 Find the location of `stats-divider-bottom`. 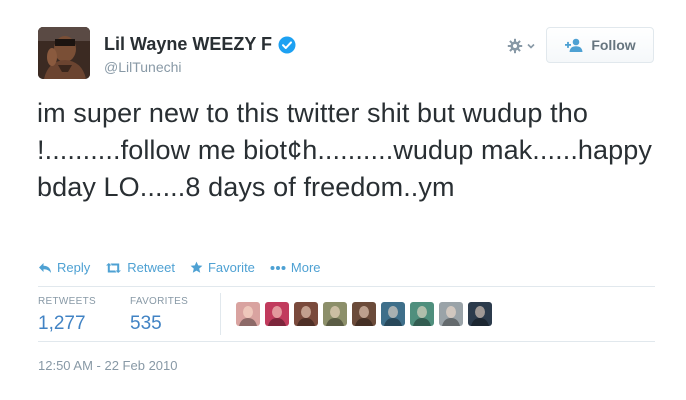

stats-divider-bottom is located at coordinates (346, 341).